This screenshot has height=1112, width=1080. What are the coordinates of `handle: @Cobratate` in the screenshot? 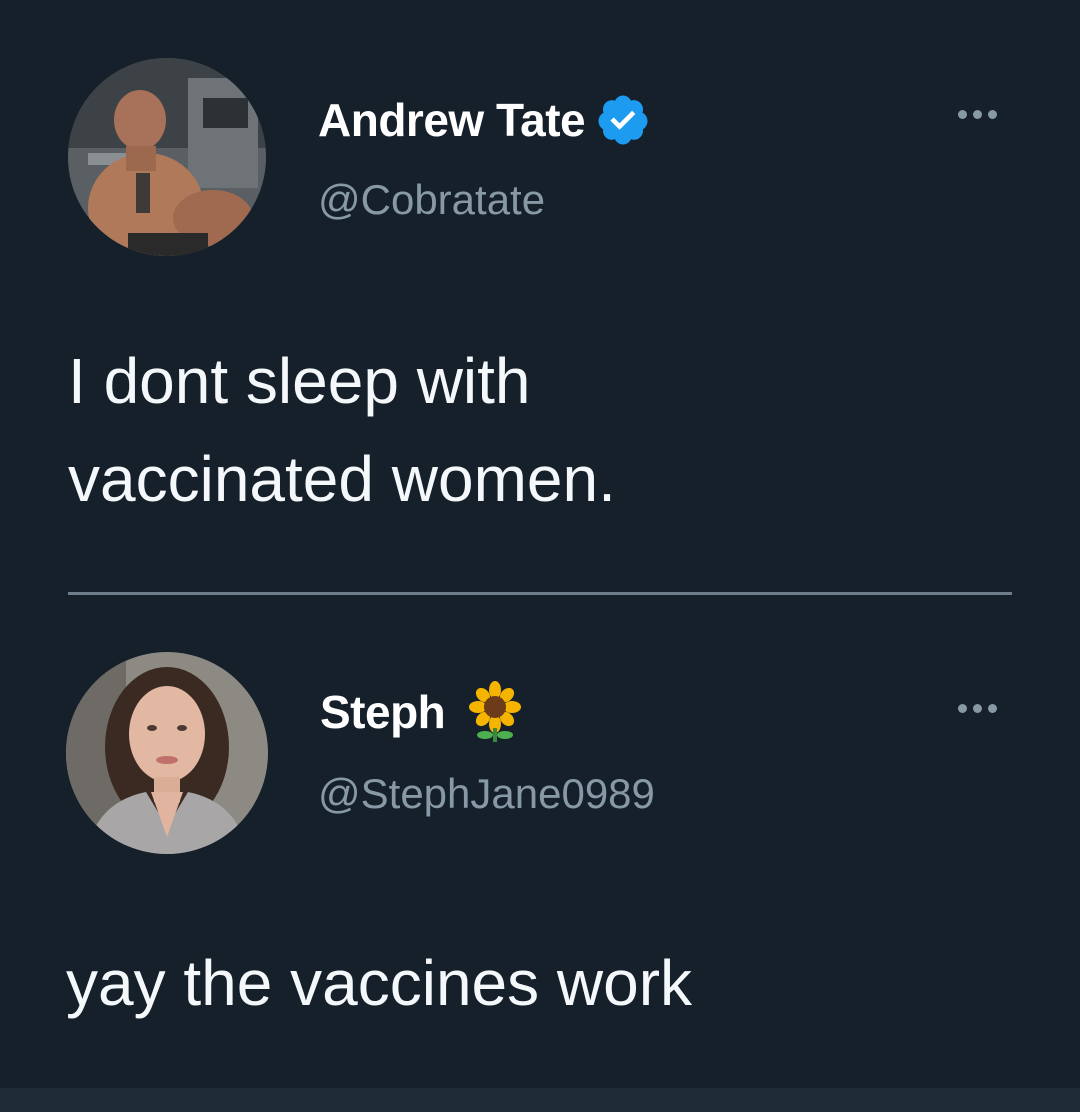 It's located at (431, 200).